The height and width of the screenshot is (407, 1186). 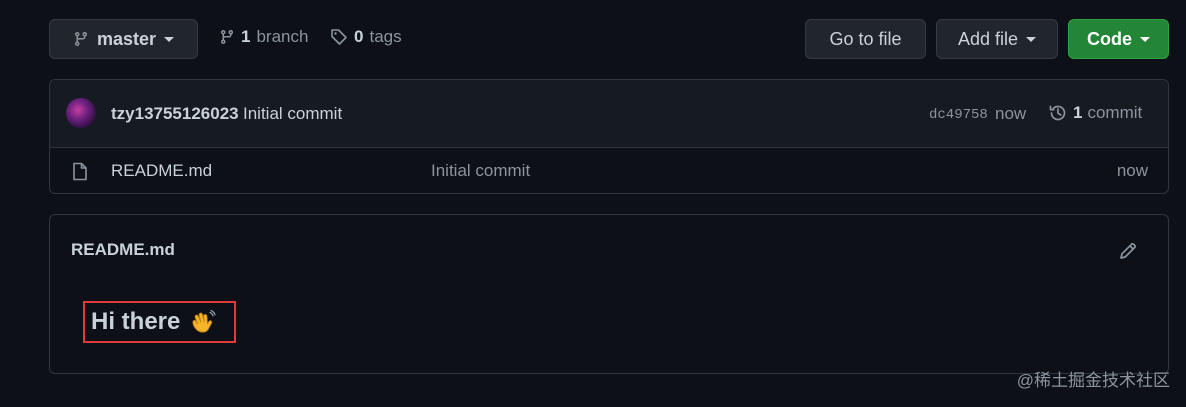 I want to click on file-name: README.md, so click(x=161, y=171).